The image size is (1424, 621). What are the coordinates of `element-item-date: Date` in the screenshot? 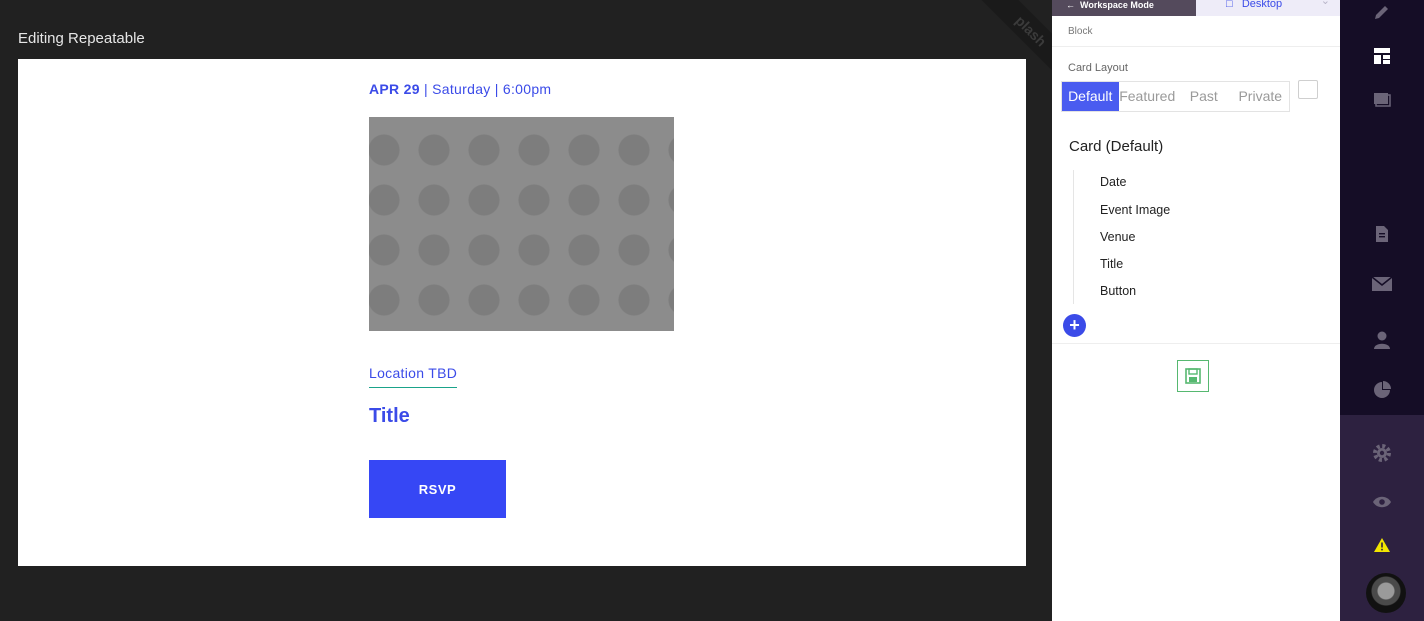 It's located at (1113, 182).